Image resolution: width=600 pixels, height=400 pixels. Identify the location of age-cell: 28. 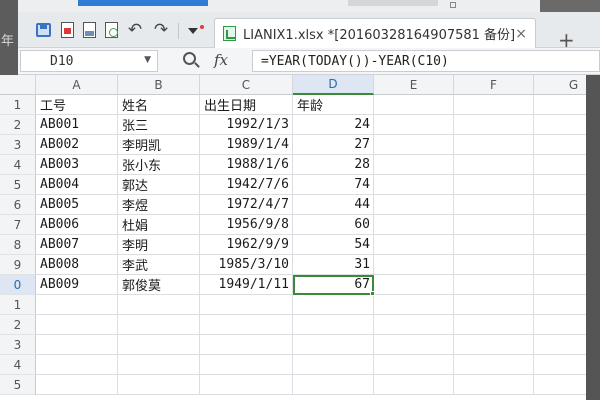
(333, 165).